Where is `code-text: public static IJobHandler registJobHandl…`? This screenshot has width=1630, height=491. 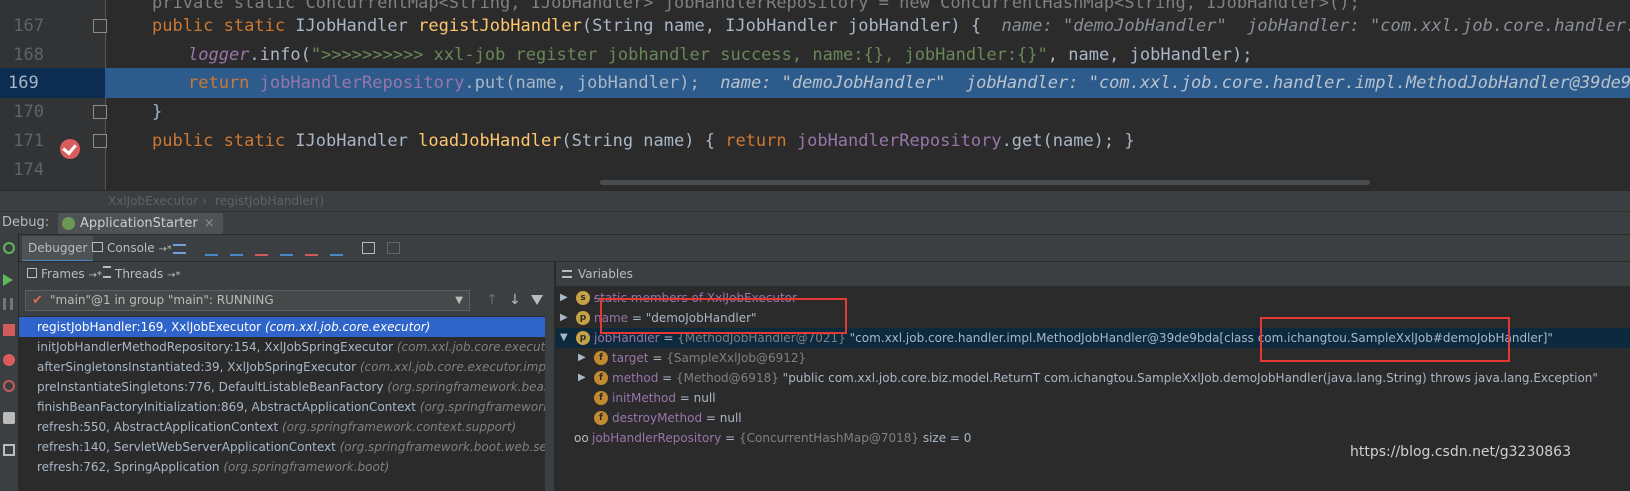
code-text: public static IJobHandler registJobHandl… is located at coordinates (891, 26).